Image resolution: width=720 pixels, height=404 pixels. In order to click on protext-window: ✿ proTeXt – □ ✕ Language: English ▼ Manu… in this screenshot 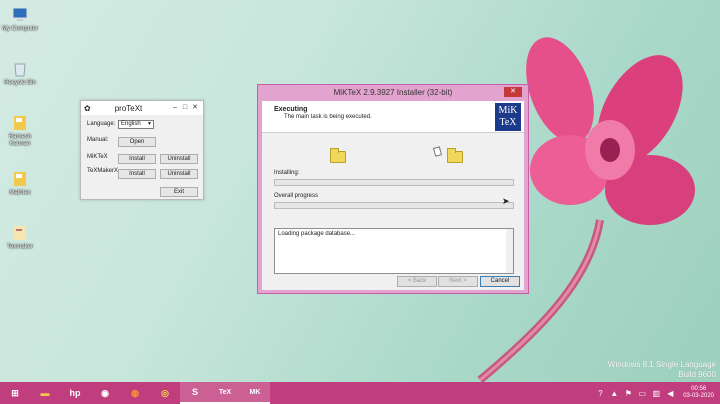, I will do `click(142, 150)`.